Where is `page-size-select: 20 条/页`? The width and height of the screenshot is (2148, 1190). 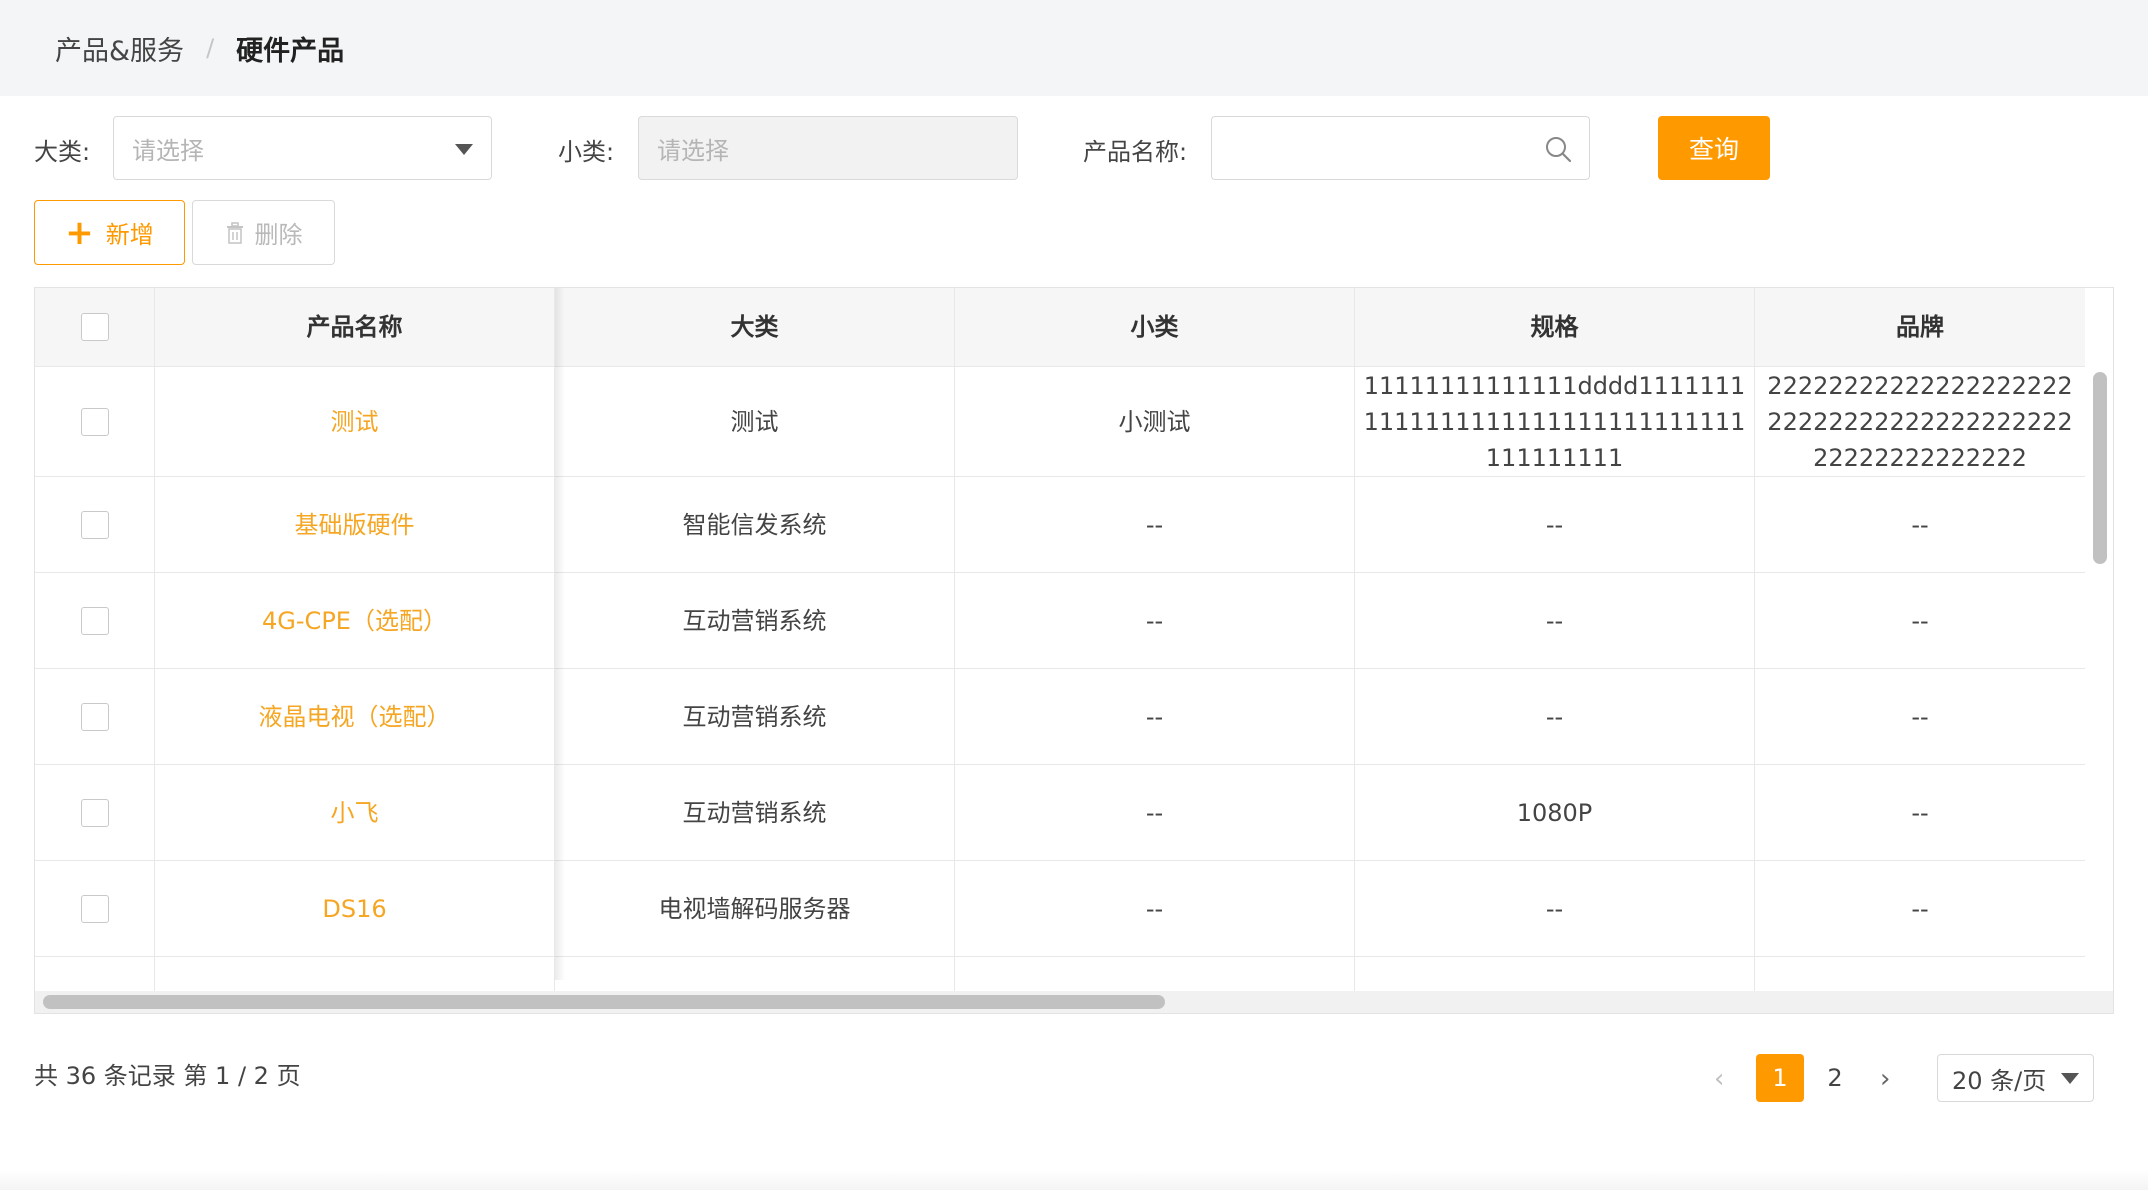 page-size-select: 20 条/页 is located at coordinates (2015, 1078).